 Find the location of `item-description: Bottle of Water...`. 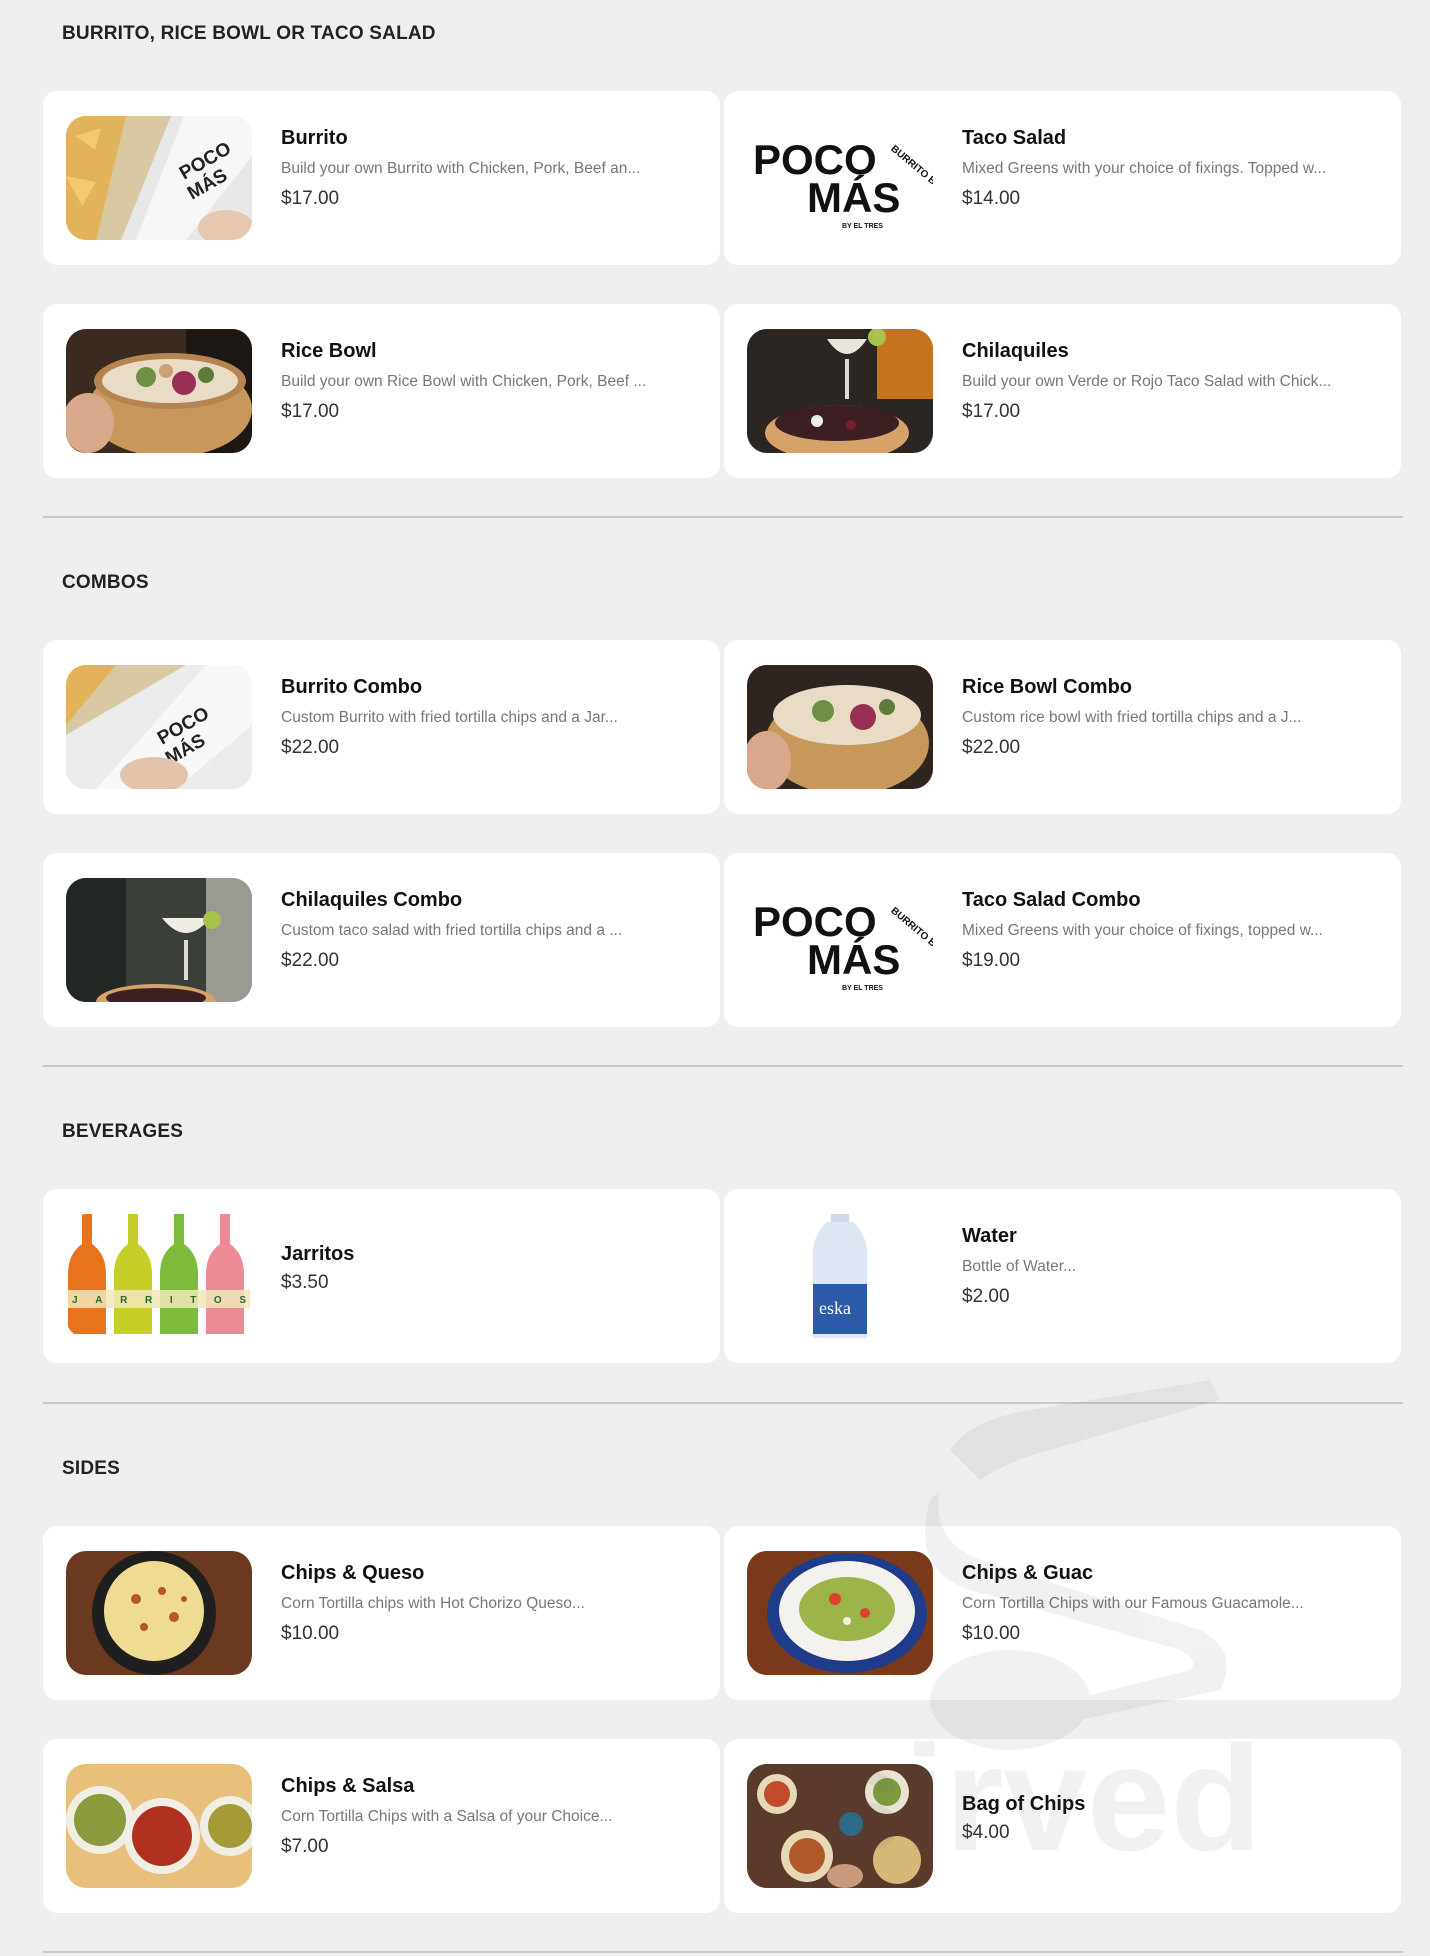

item-description: Bottle of Water... is located at coordinates (1019, 1266).